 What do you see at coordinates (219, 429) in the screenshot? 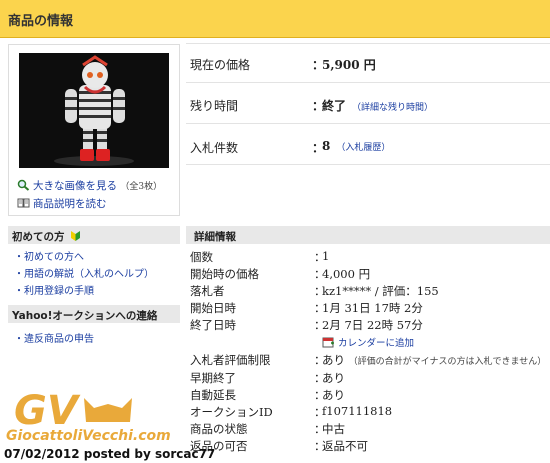
I see `detail-label: 商品の状態` at bounding box center [219, 429].